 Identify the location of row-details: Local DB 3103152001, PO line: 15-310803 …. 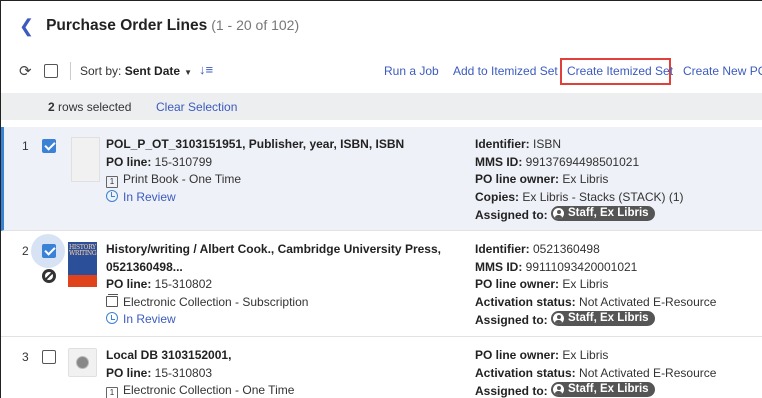
(276, 372).